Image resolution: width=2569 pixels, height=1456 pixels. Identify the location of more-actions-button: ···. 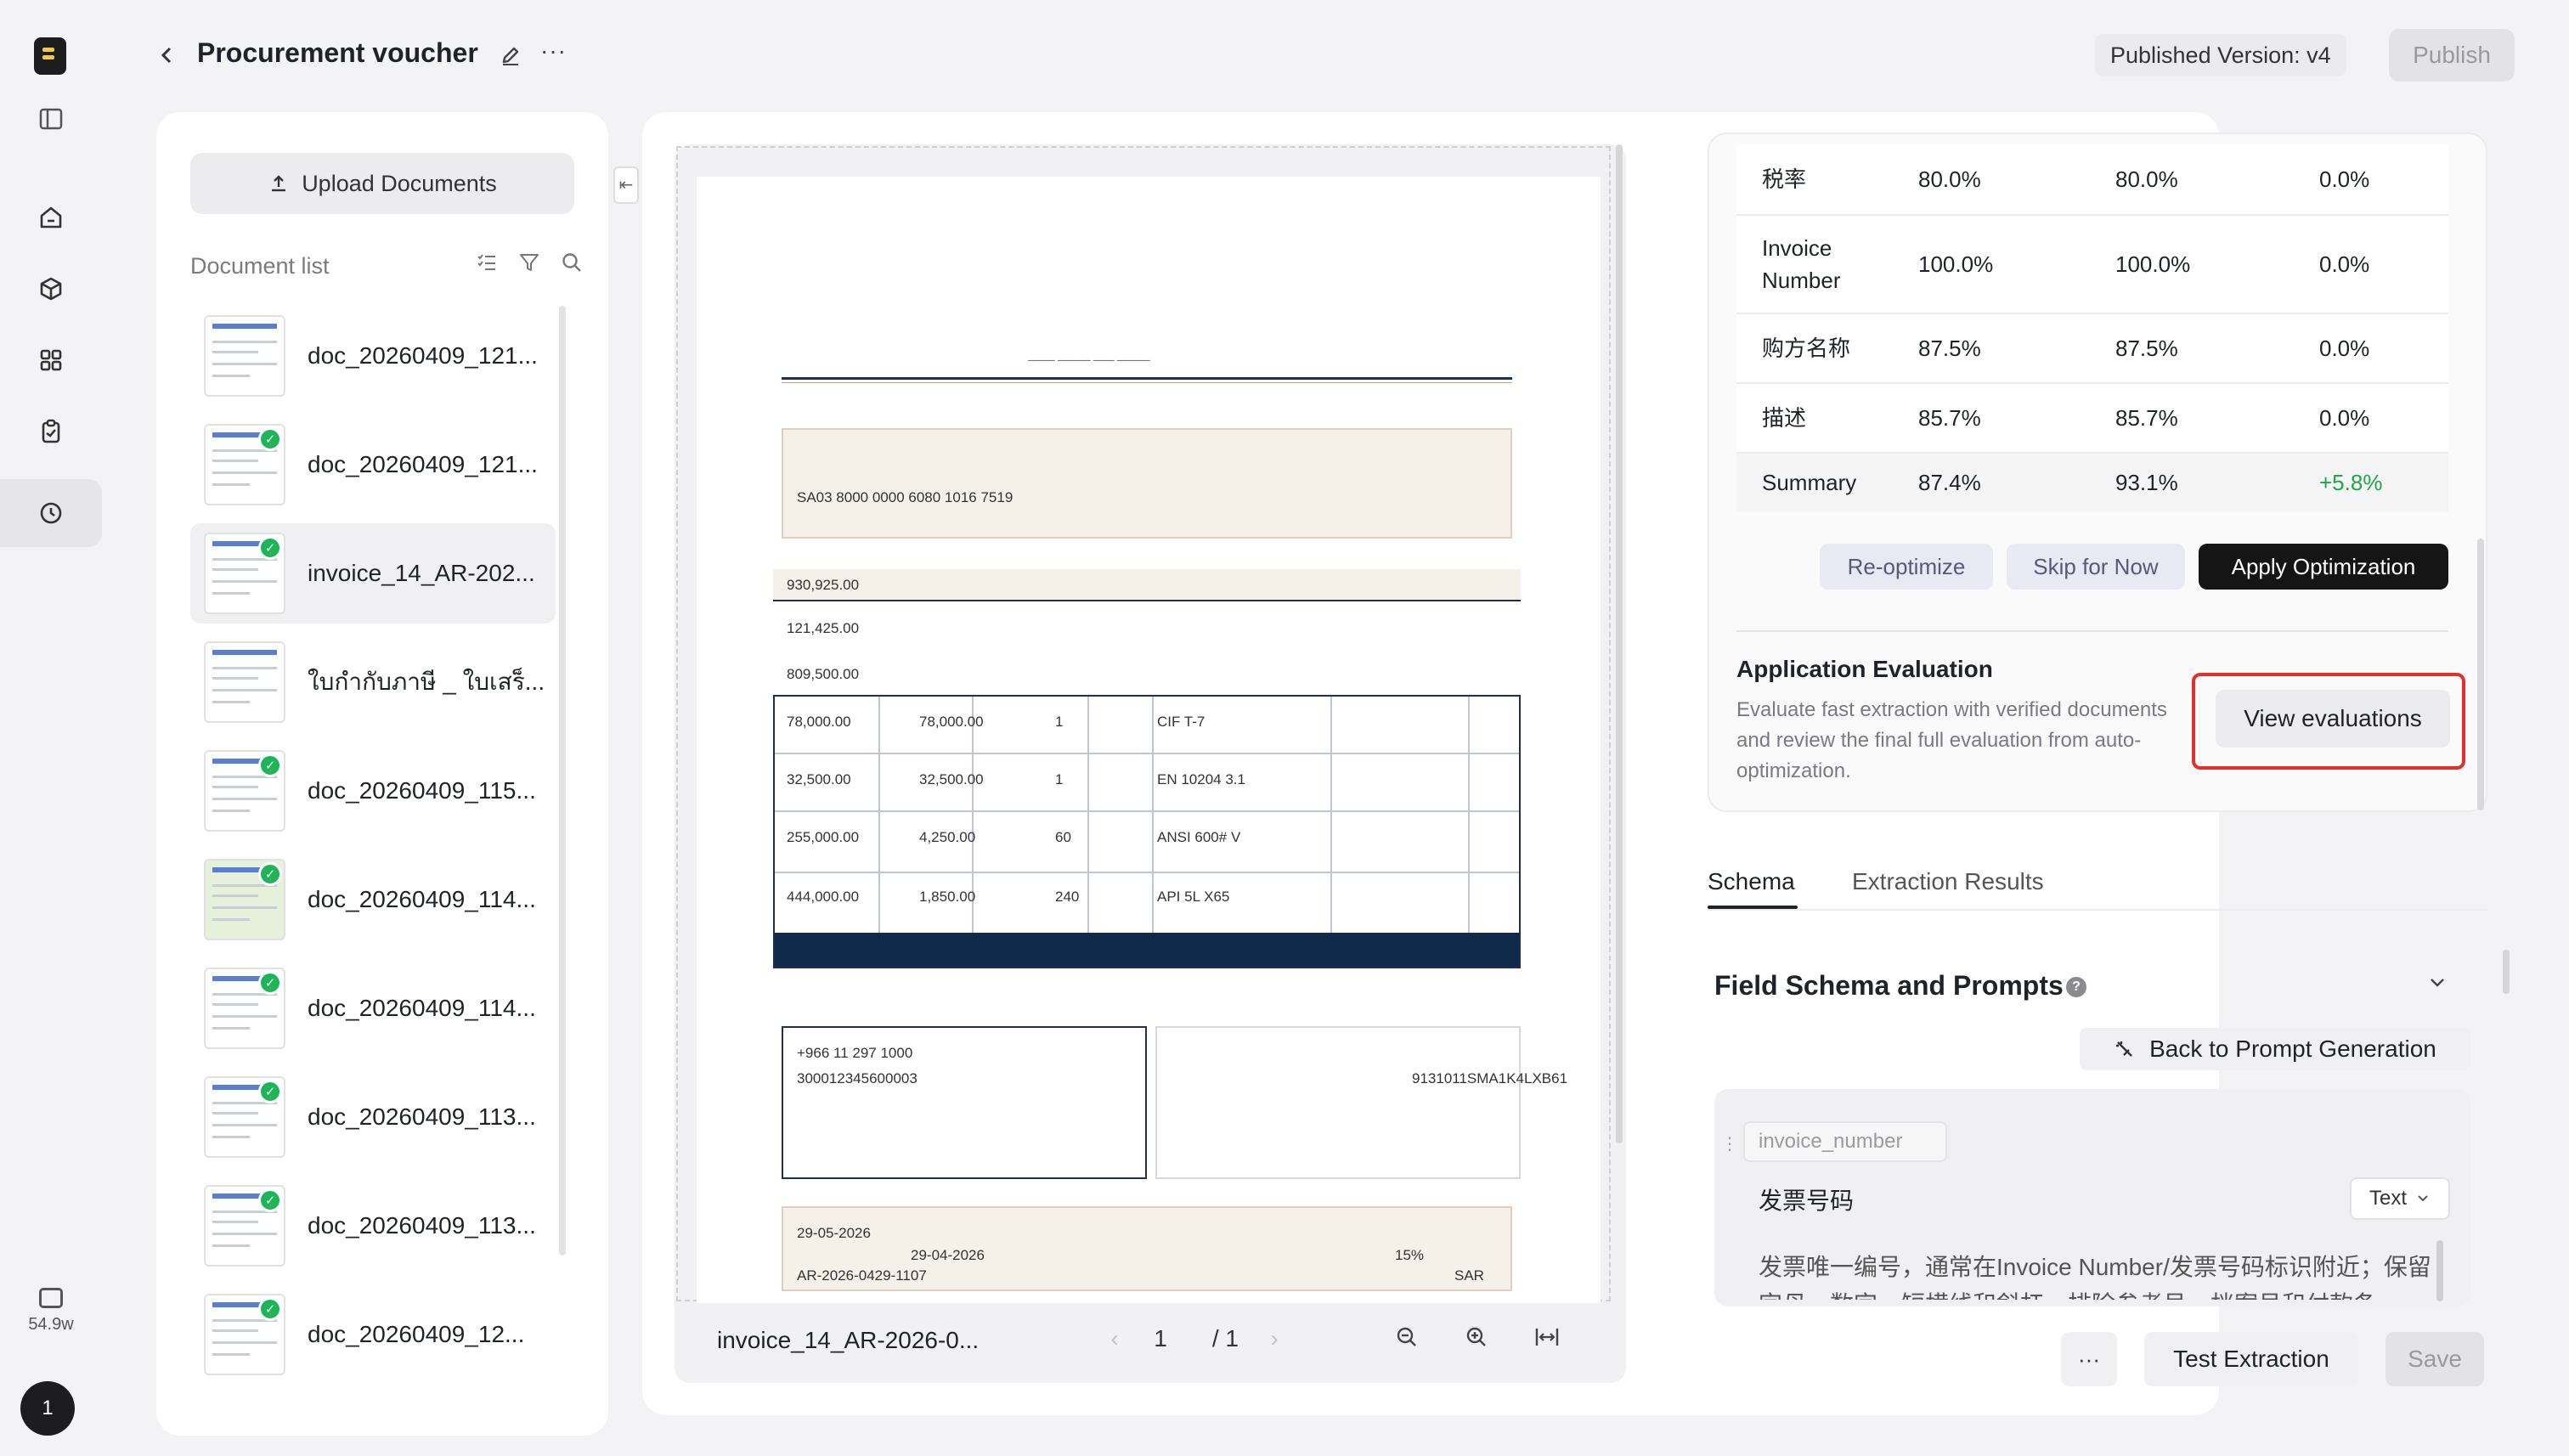
(2089, 1359).